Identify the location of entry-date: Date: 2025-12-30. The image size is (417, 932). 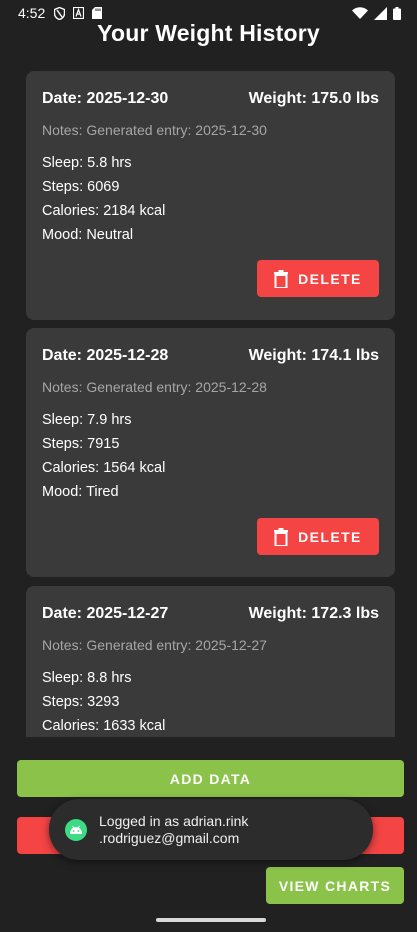
(105, 98).